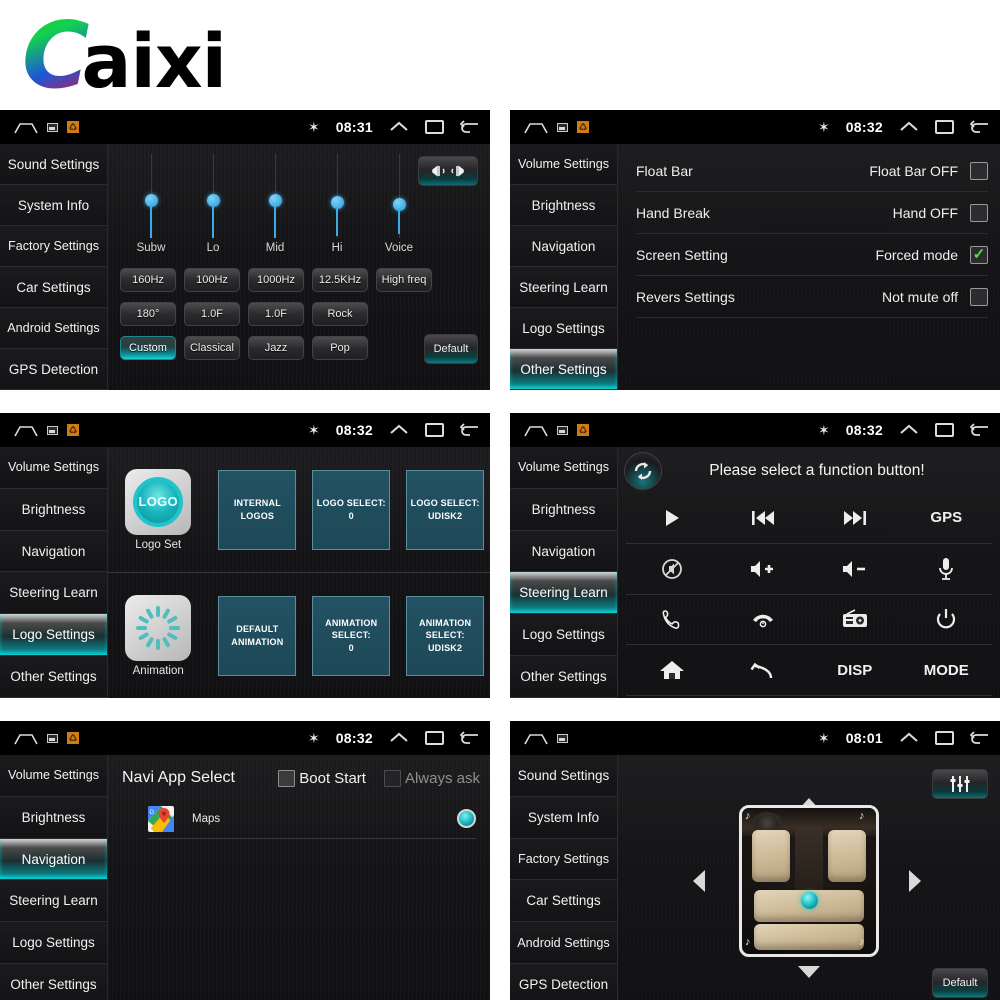 This screenshot has height=1000, width=1000. I want to click on eq-band-hi: Hi, so click(337, 208).